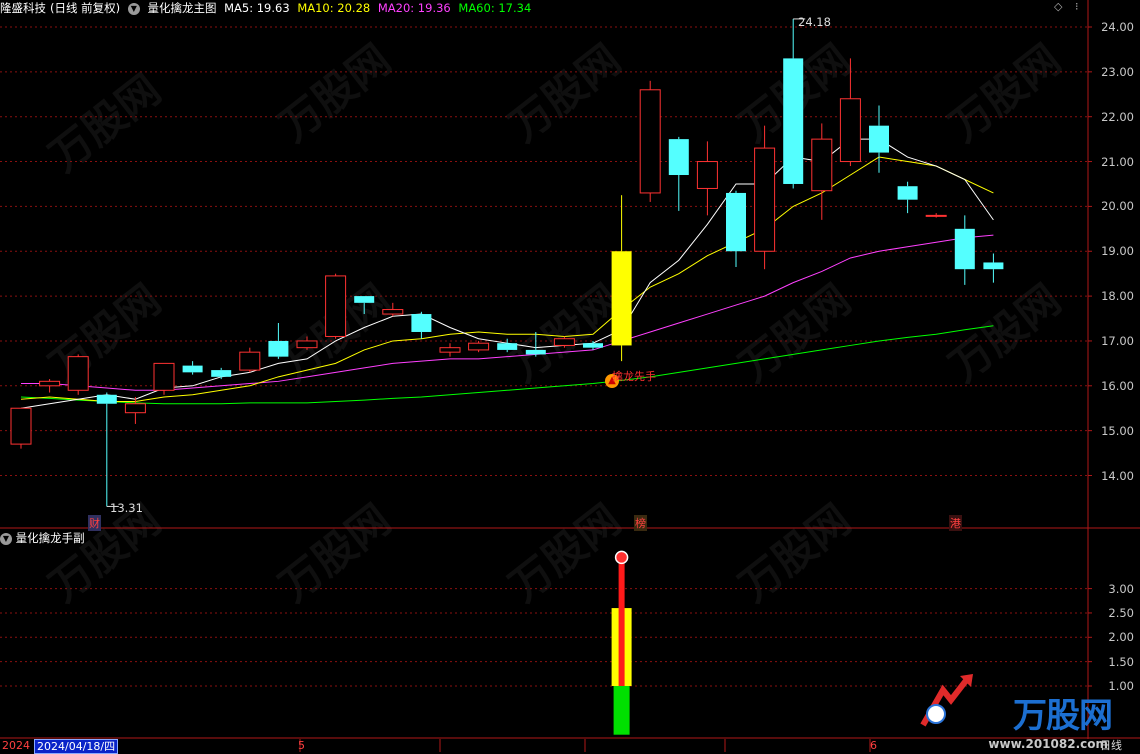 This screenshot has width=1140, height=754. What do you see at coordinates (1048, 744) in the screenshot?
I see `brand-url: www.201082.com` at bounding box center [1048, 744].